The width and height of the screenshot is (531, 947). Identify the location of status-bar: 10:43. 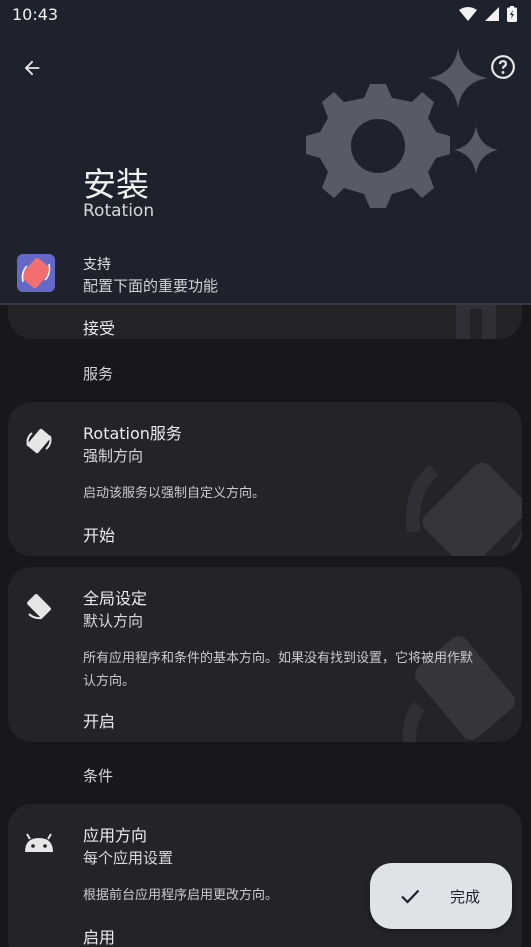
(265, 14).